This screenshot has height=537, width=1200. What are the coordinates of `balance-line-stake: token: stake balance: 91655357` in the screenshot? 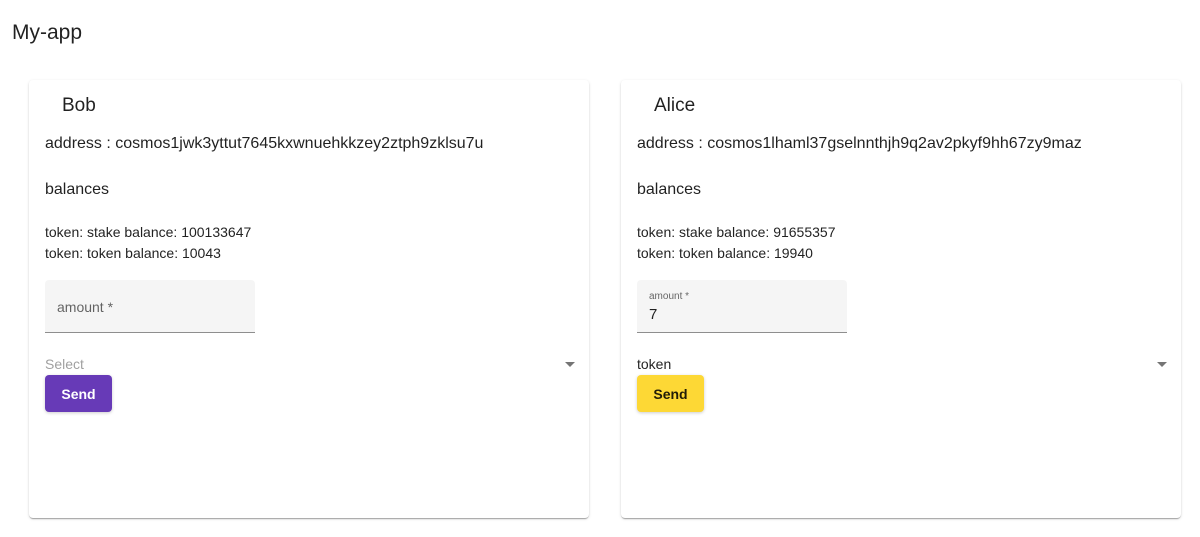 It's located at (736, 232).